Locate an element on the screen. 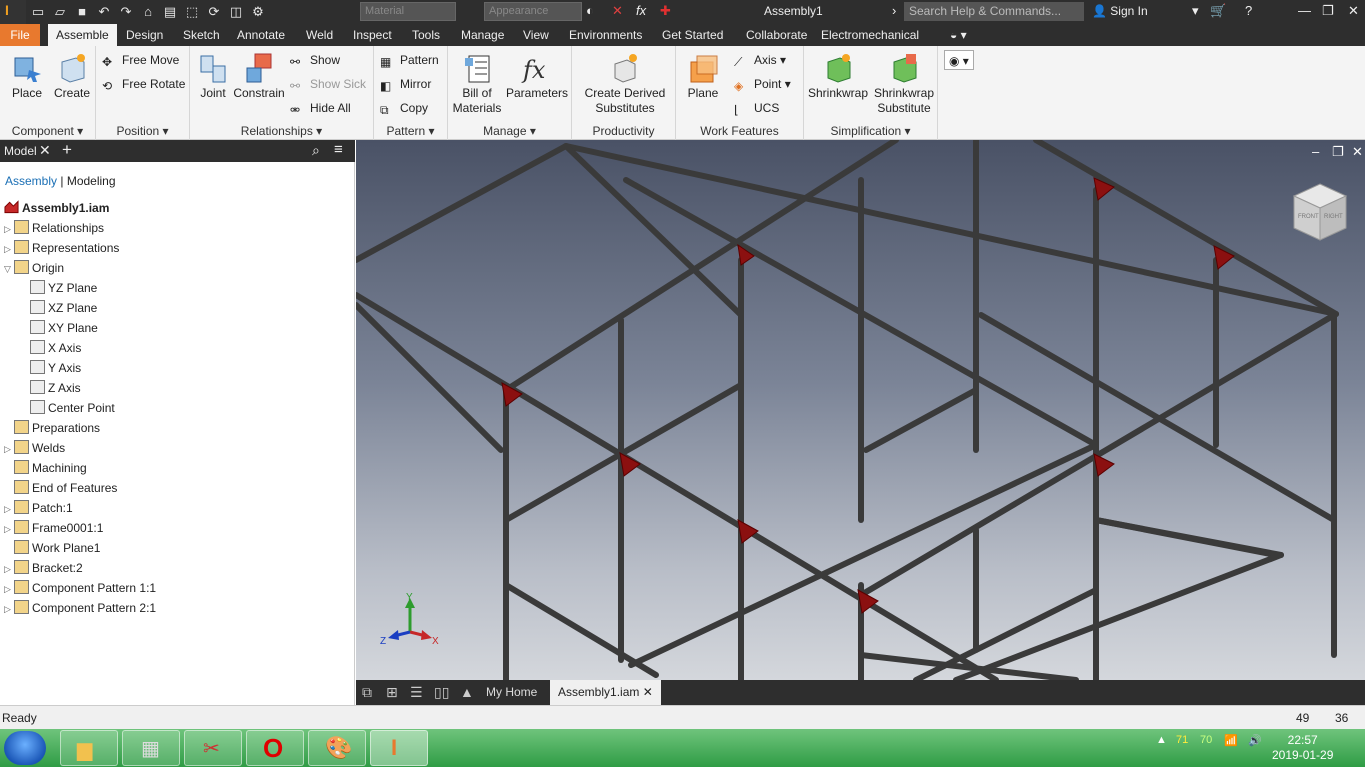 The height and width of the screenshot is (767, 1365). tab-view: View is located at coordinates (536, 35).